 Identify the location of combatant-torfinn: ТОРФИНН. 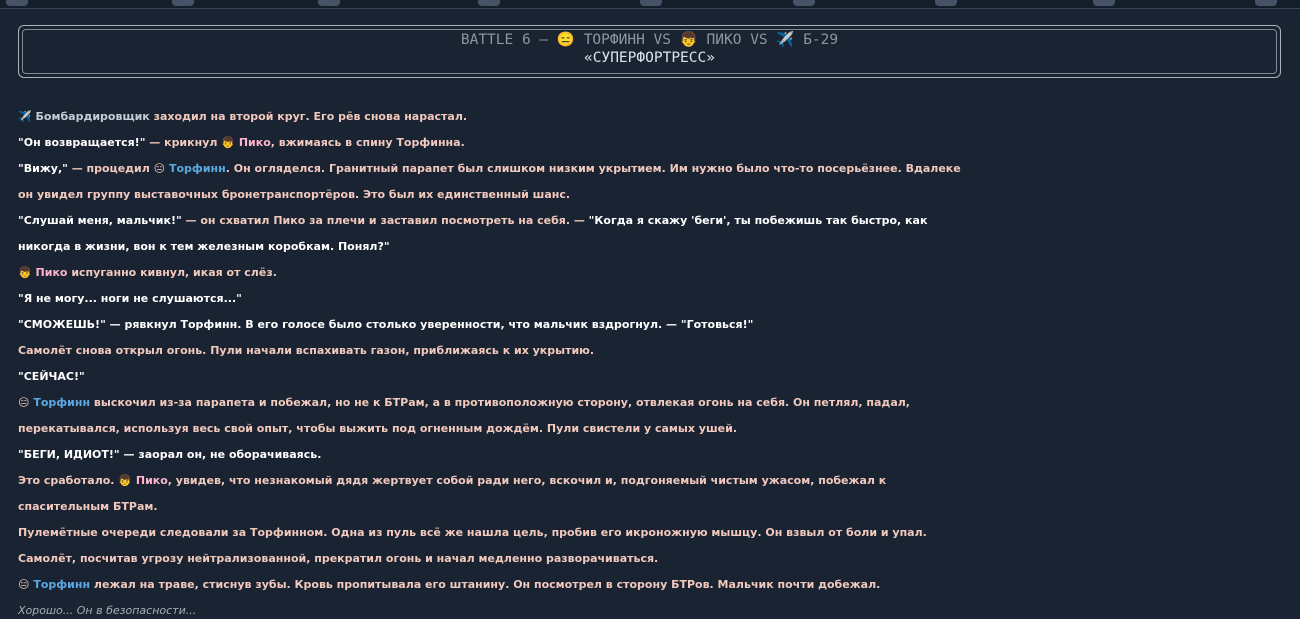
(614, 40).